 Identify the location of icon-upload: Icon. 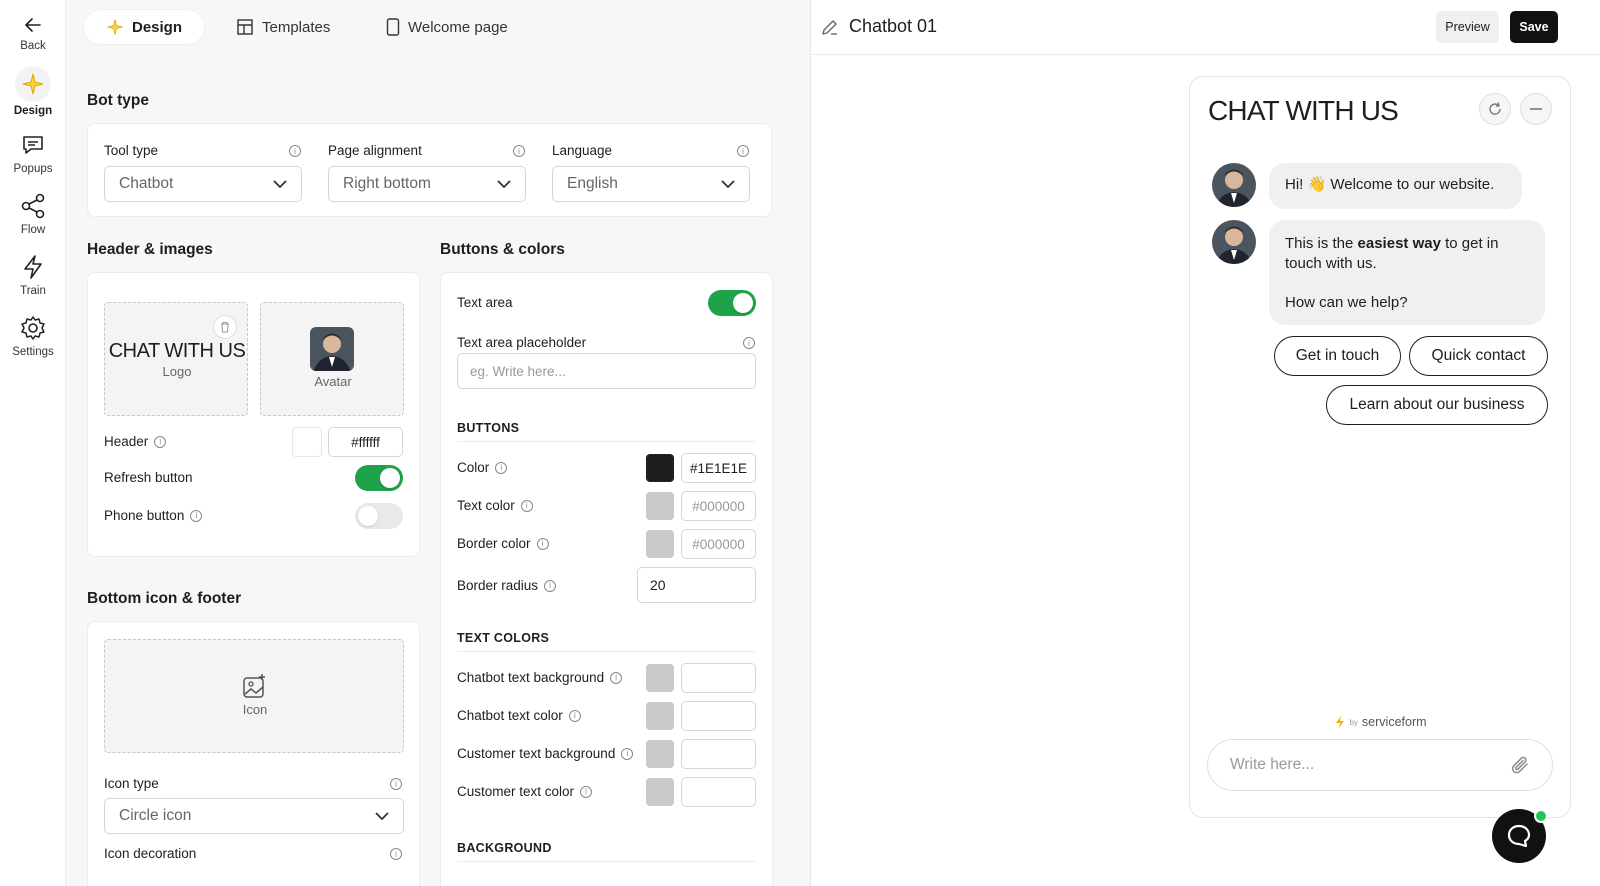
(254, 696).